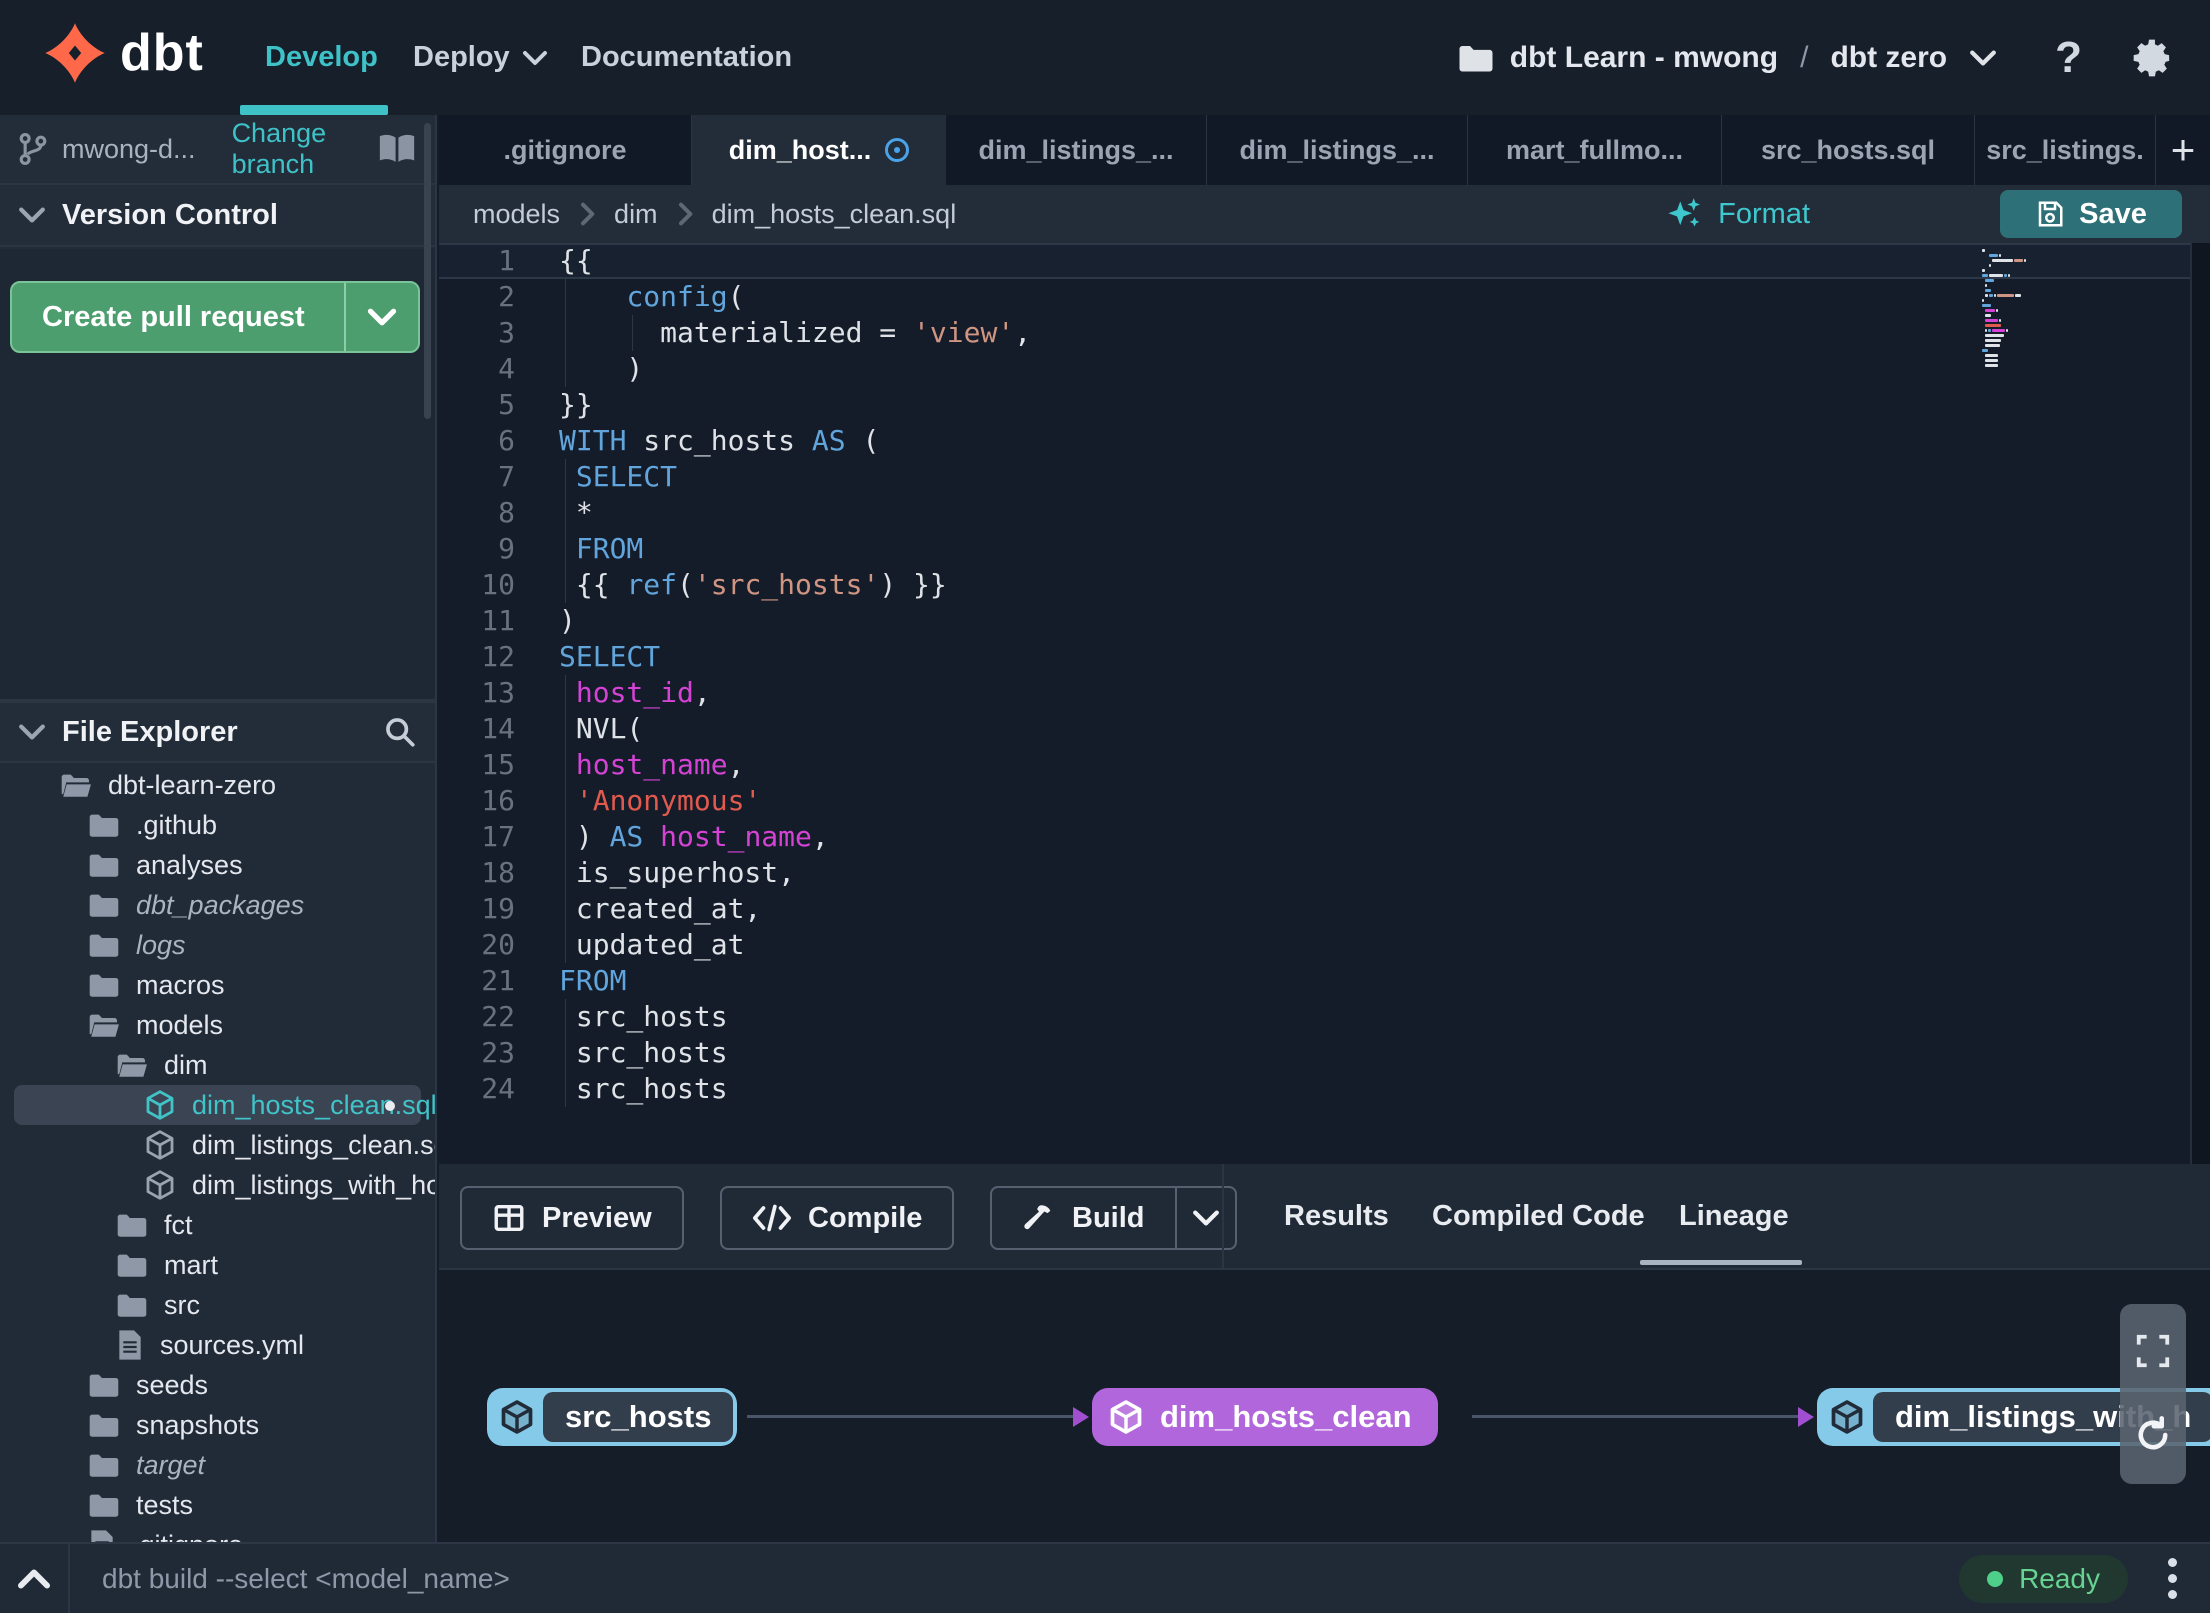  What do you see at coordinates (217, 216) in the screenshot?
I see `version-control-header: Version Control` at bounding box center [217, 216].